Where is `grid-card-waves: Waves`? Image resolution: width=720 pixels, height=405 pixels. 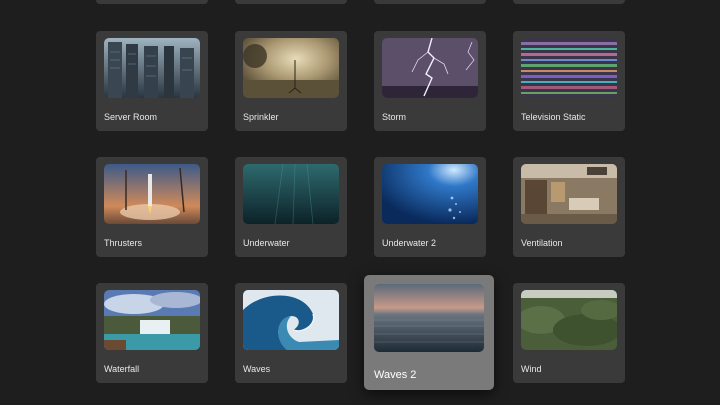
grid-card-waves: Waves is located at coordinates (291, 333).